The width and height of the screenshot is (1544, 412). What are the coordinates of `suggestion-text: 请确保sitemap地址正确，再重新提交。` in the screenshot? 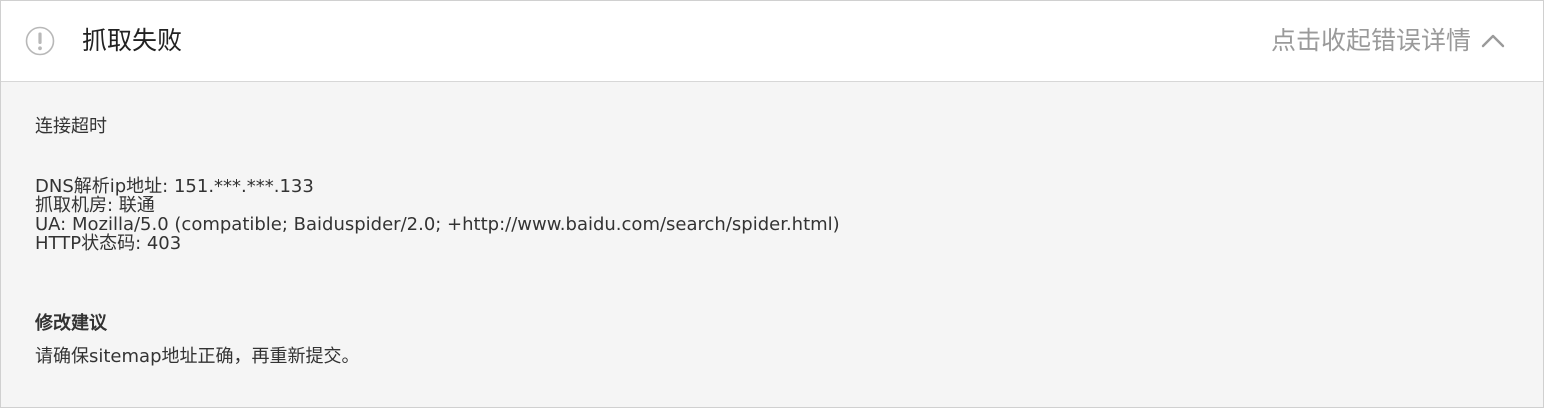 It's located at (197, 356).